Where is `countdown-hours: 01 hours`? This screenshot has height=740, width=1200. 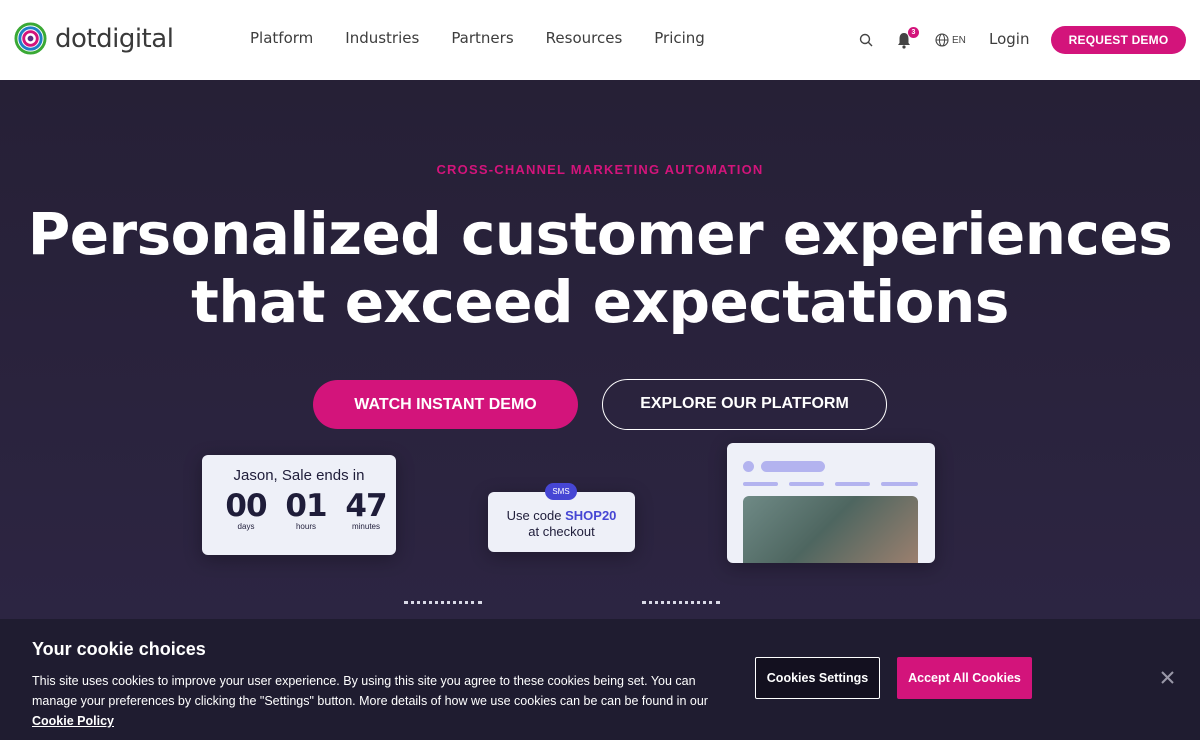
countdown-hours: 01 hours is located at coordinates (306, 509).